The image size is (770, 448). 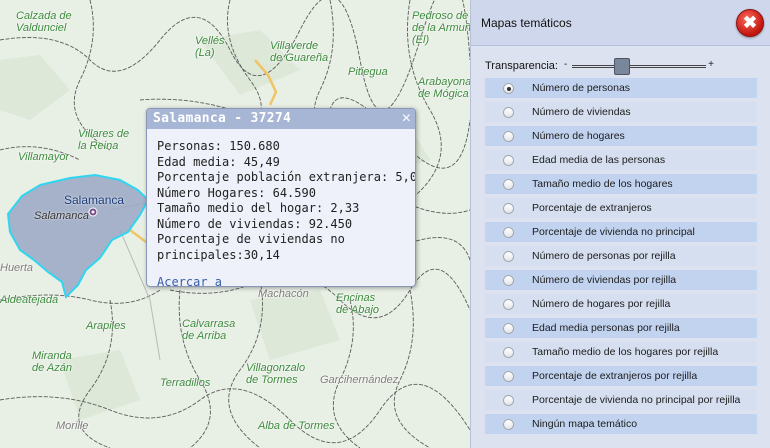 What do you see at coordinates (581, 112) in the screenshot?
I see `thematic-option-label: Número de viviendas` at bounding box center [581, 112].